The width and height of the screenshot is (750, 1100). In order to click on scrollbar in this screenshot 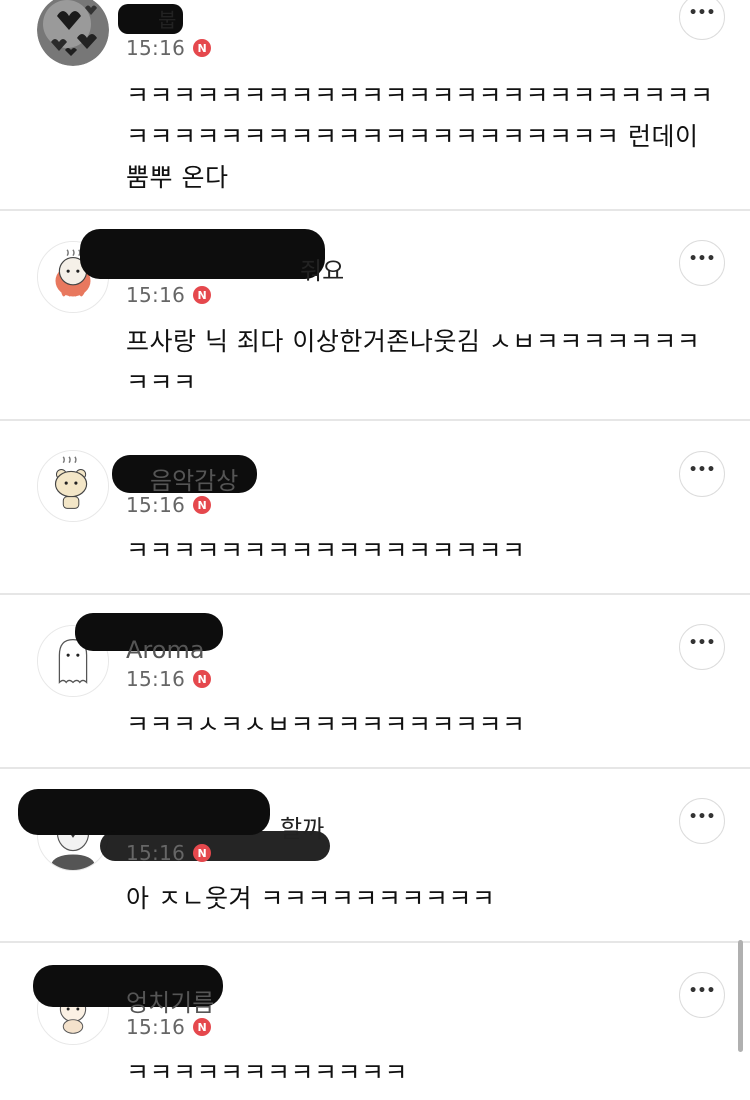, I will do `click(740, 996)`.